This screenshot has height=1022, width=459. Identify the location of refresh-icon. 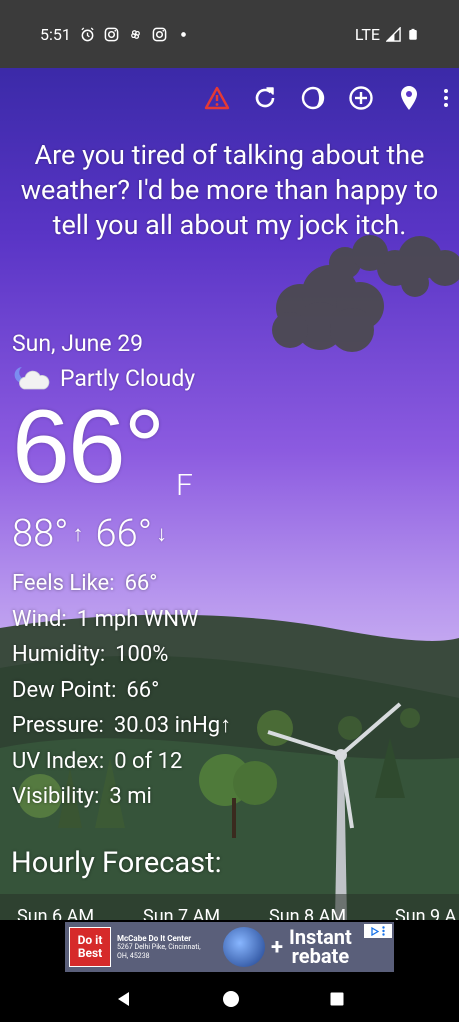
(265, 97).